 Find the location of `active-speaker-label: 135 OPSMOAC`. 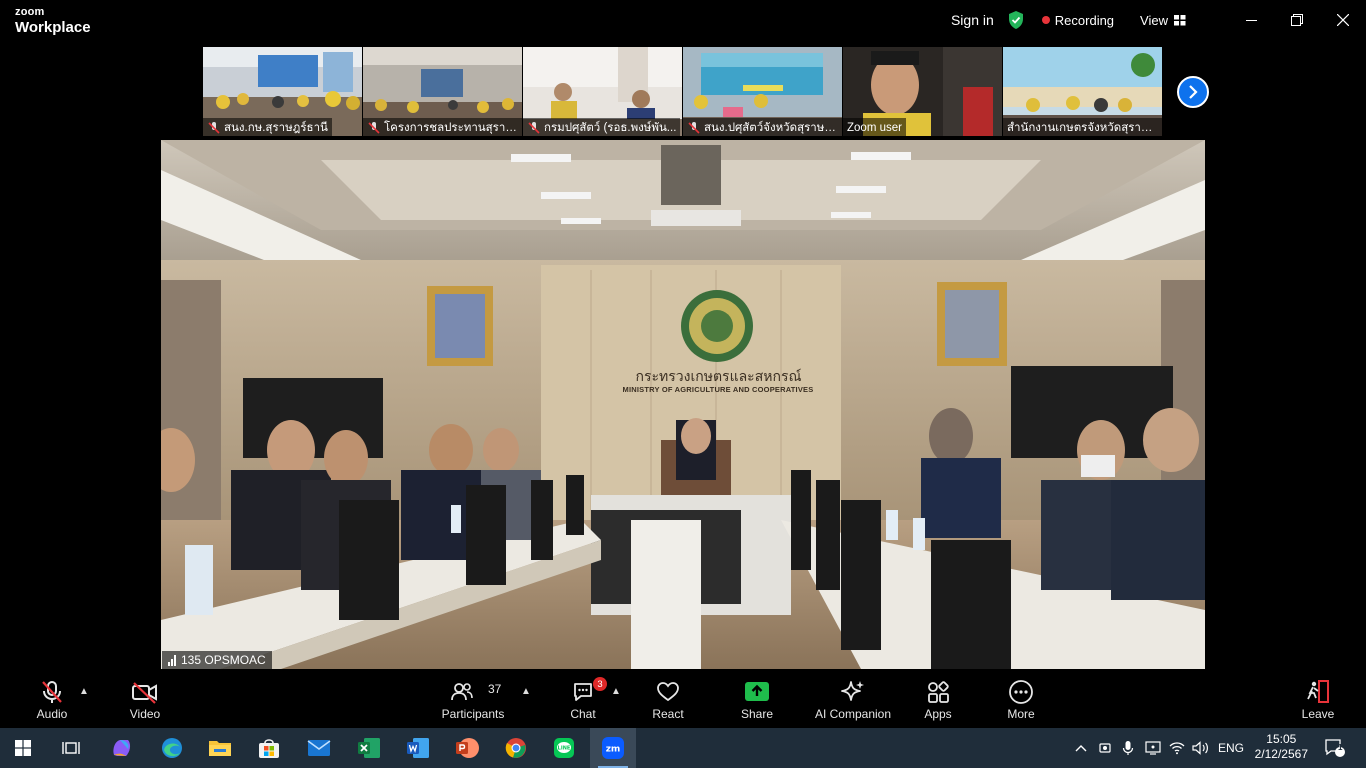

active-speaker-label: 135 OPSMOAC is located at coordinates (217, 660).